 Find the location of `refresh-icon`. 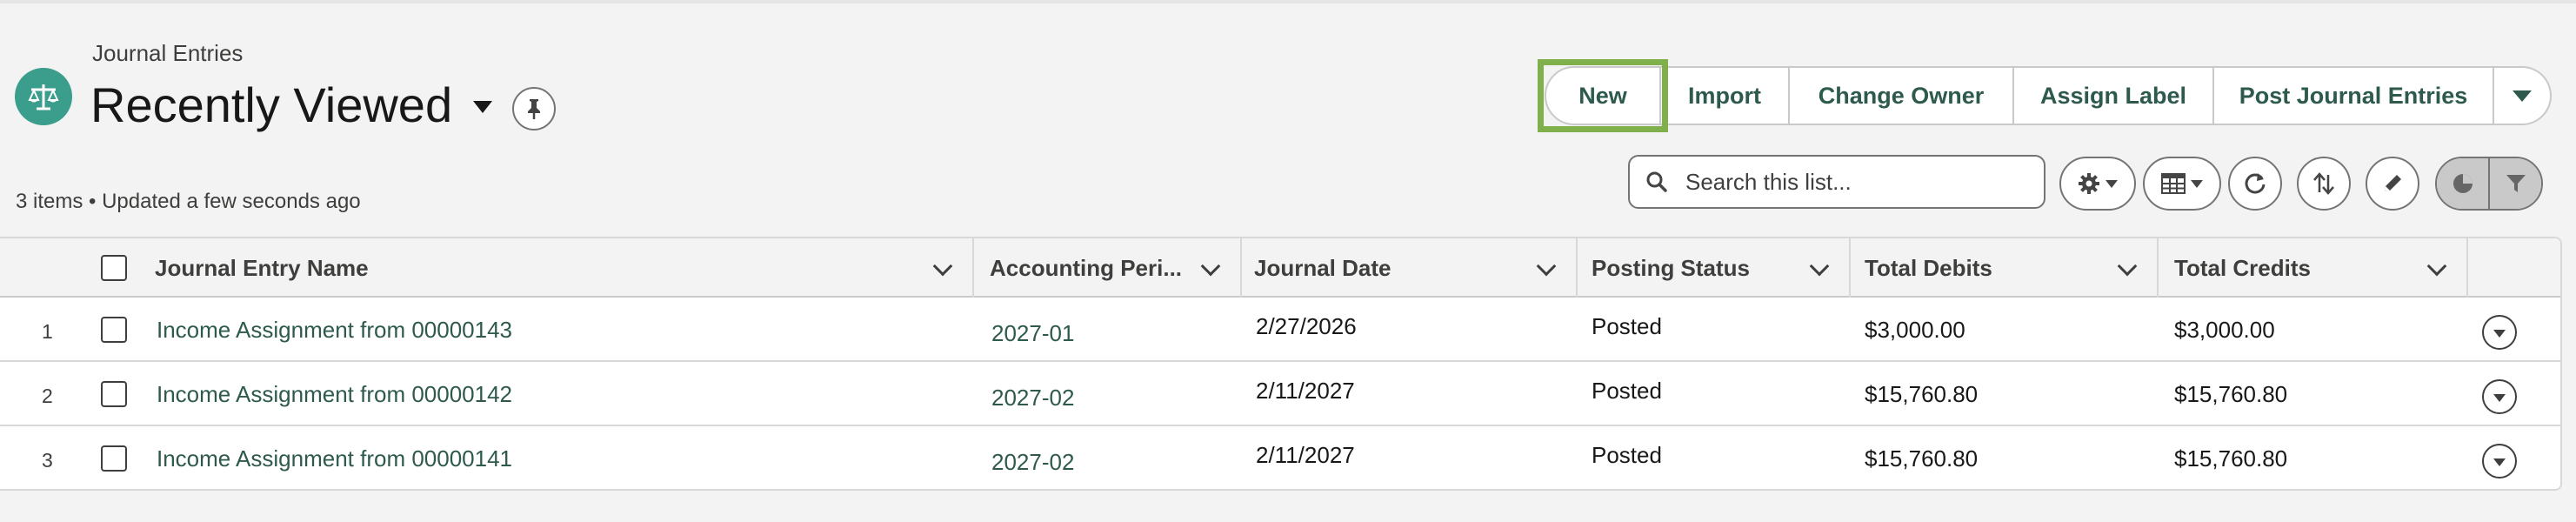

refresh-icon is located at coordinates (2255, 183).